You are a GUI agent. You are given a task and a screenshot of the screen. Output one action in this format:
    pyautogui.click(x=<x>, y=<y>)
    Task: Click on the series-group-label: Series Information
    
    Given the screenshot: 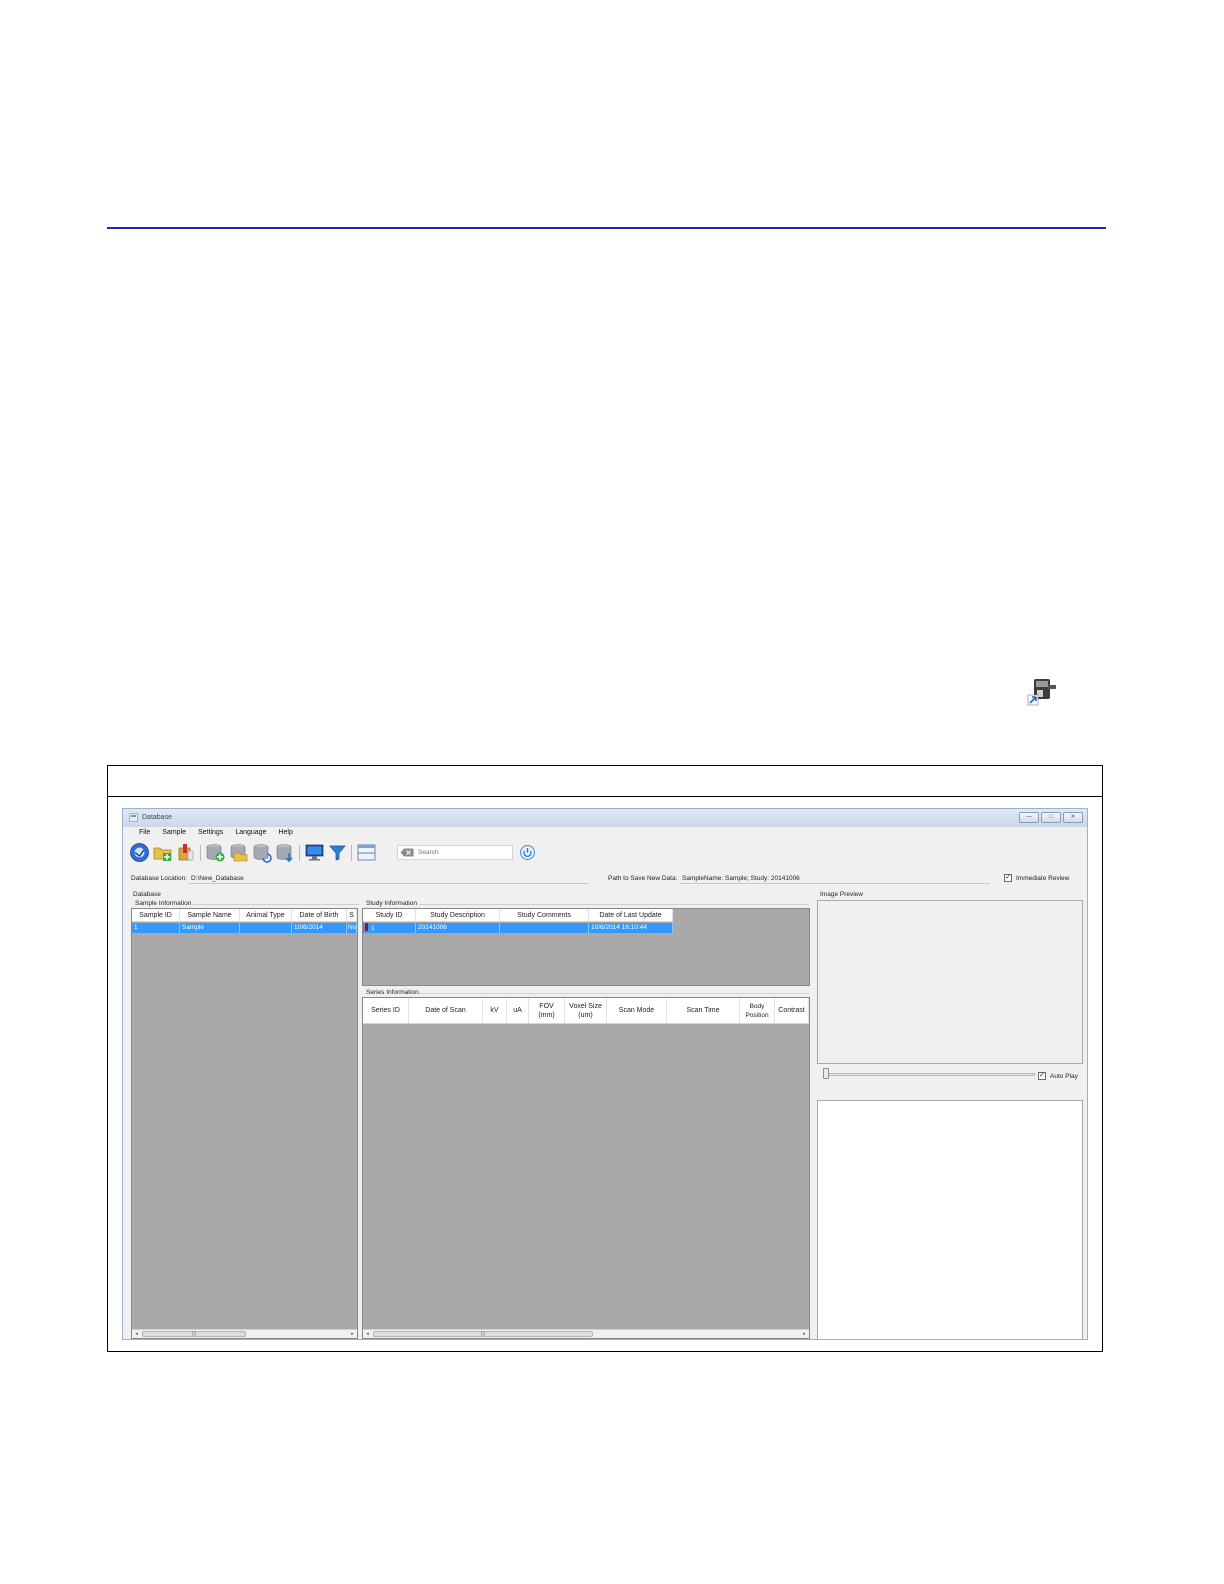 What is the action you would take?
    pyautogui.click(x=392, y=992)
    